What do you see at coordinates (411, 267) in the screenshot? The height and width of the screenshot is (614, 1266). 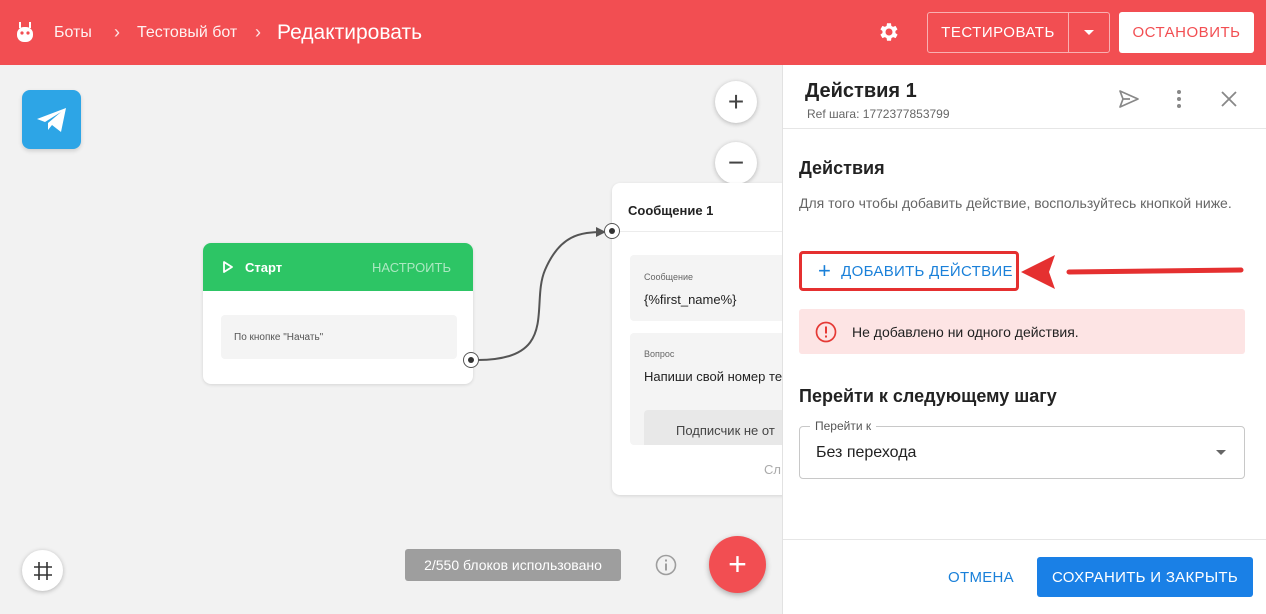 I see `configure-start-button: НАСТРОИТЬ` at bounding box center [411, 267].